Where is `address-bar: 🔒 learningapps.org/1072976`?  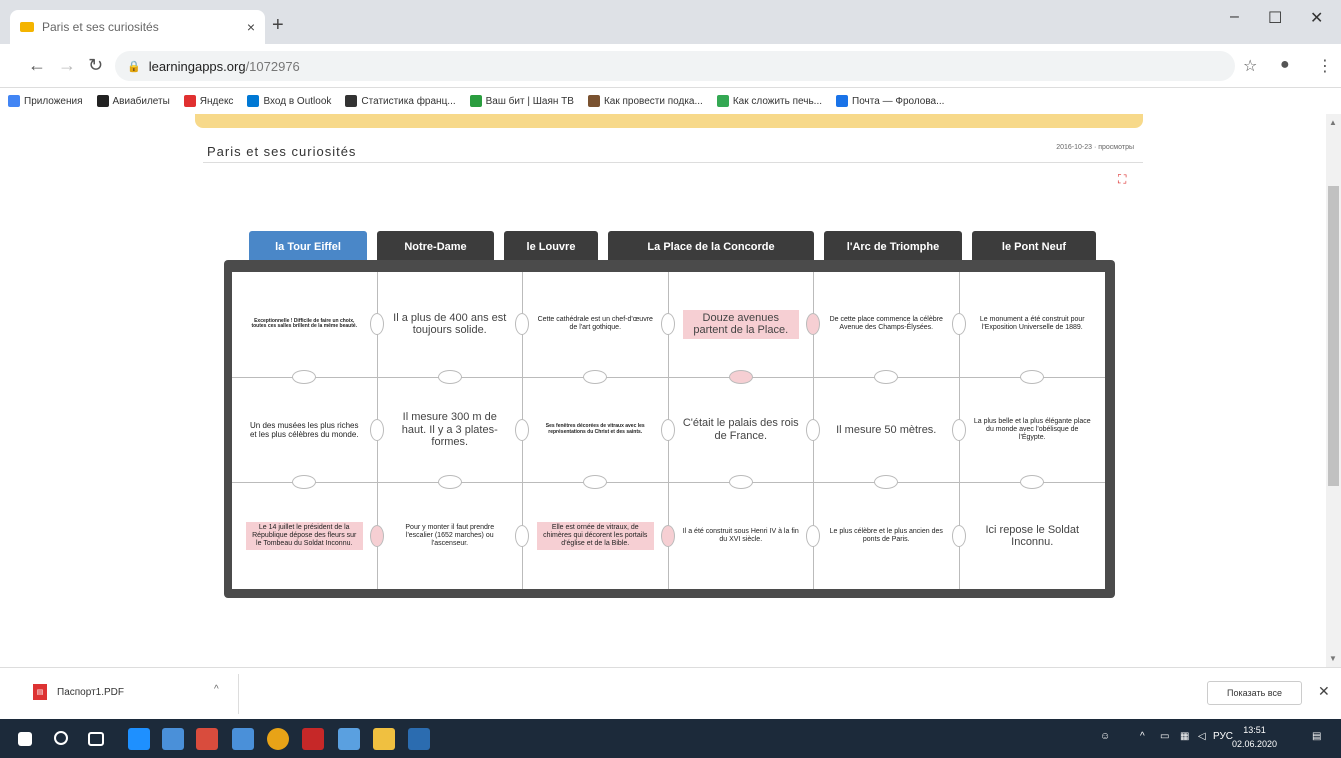 address-bar: 🔒 learningapps.org/1072976 is located at coordinates (675, 66).